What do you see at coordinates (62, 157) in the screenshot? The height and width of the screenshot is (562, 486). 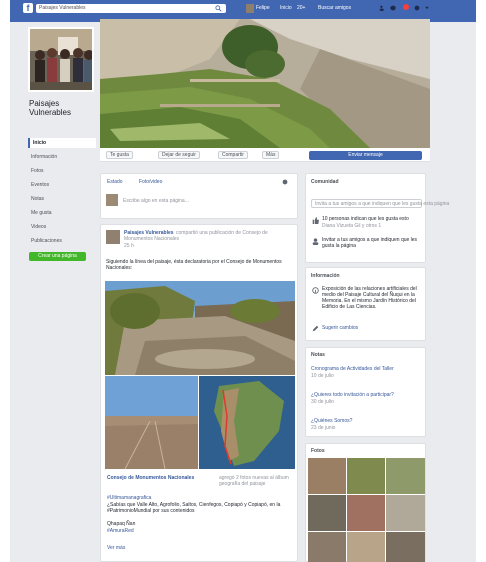 I see `left-nav-info: Información` at bounding box center [62, 157].